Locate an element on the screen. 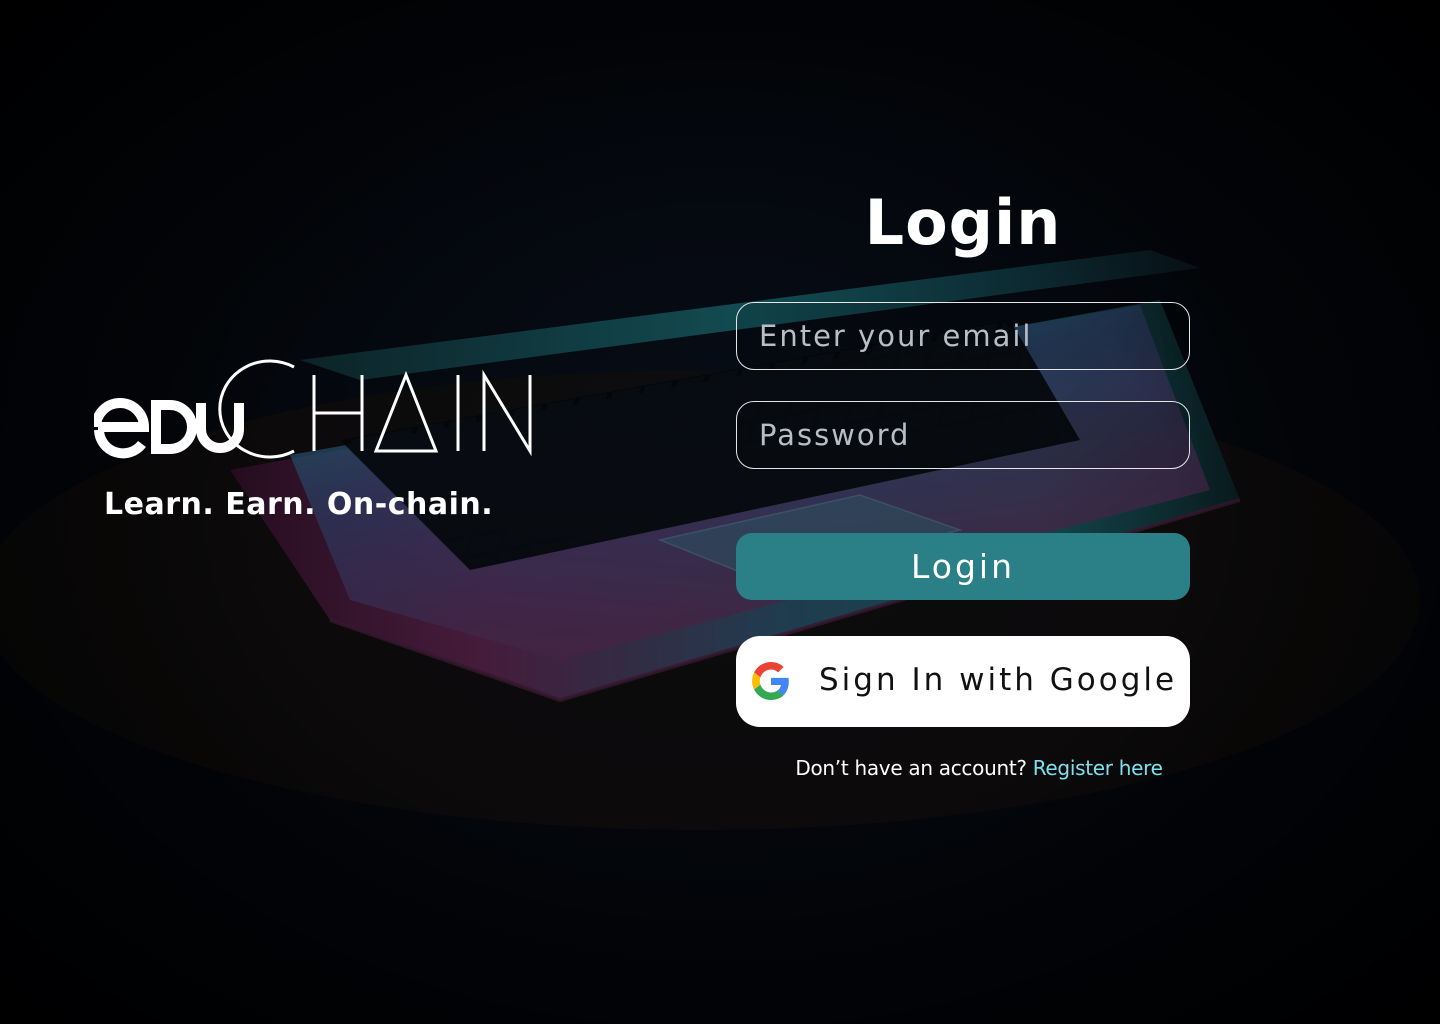 The width and height of the screenshot is (1440, 1024). register-prompt: Don’t have an account? Register here is located at coordinates (979, 768).